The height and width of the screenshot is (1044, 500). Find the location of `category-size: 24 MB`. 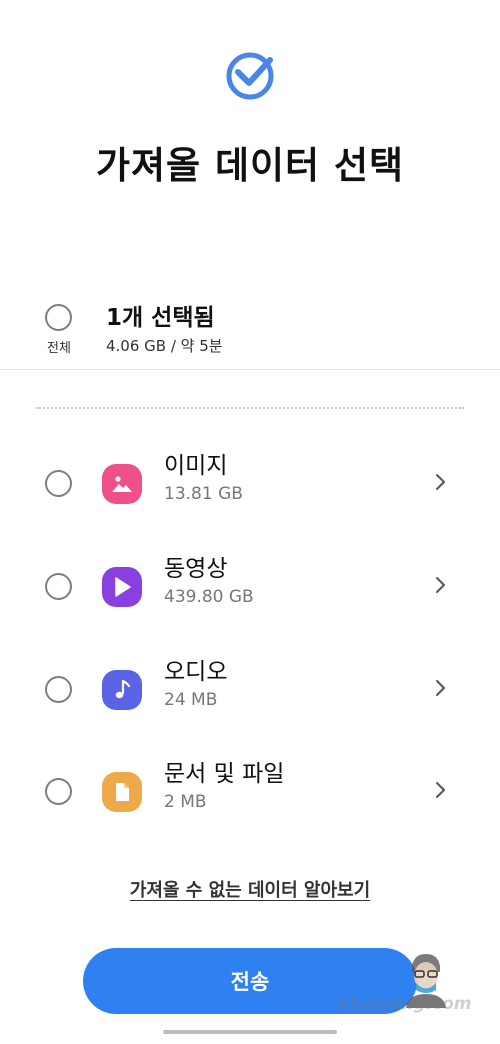

category-size: 24 MB is located at coordinates (191, 700).